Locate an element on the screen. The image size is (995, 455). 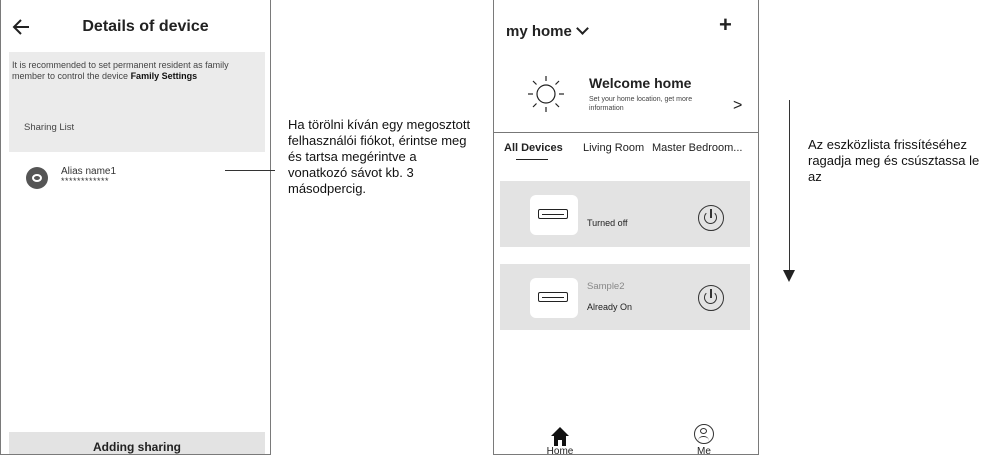
device-status: Already On is located at coordinates (610, 307).